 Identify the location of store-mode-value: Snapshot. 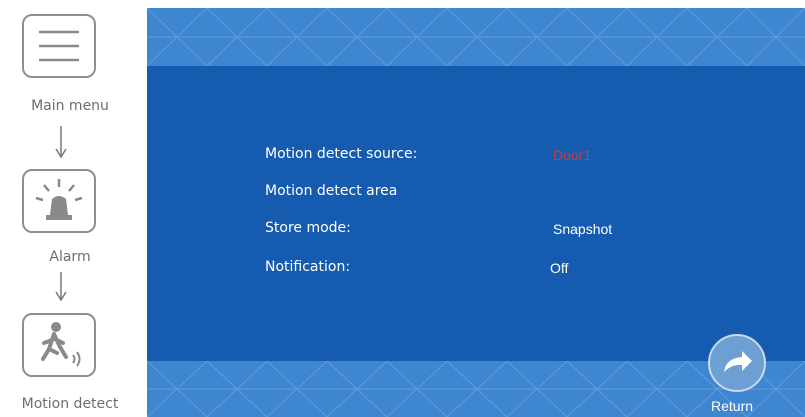
(582, 229).